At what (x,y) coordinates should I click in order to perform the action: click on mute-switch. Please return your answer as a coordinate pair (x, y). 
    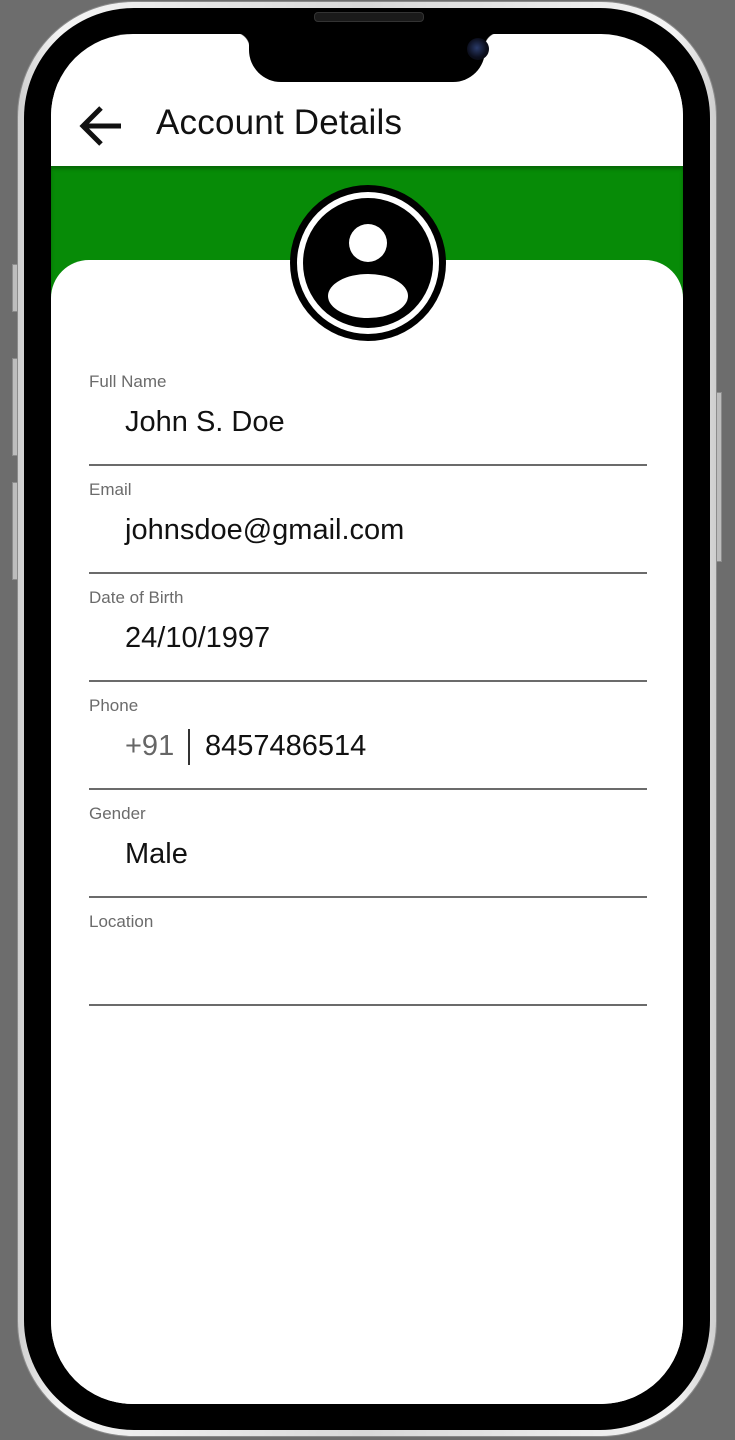
    Looking at the image, I should click on (15, 288).